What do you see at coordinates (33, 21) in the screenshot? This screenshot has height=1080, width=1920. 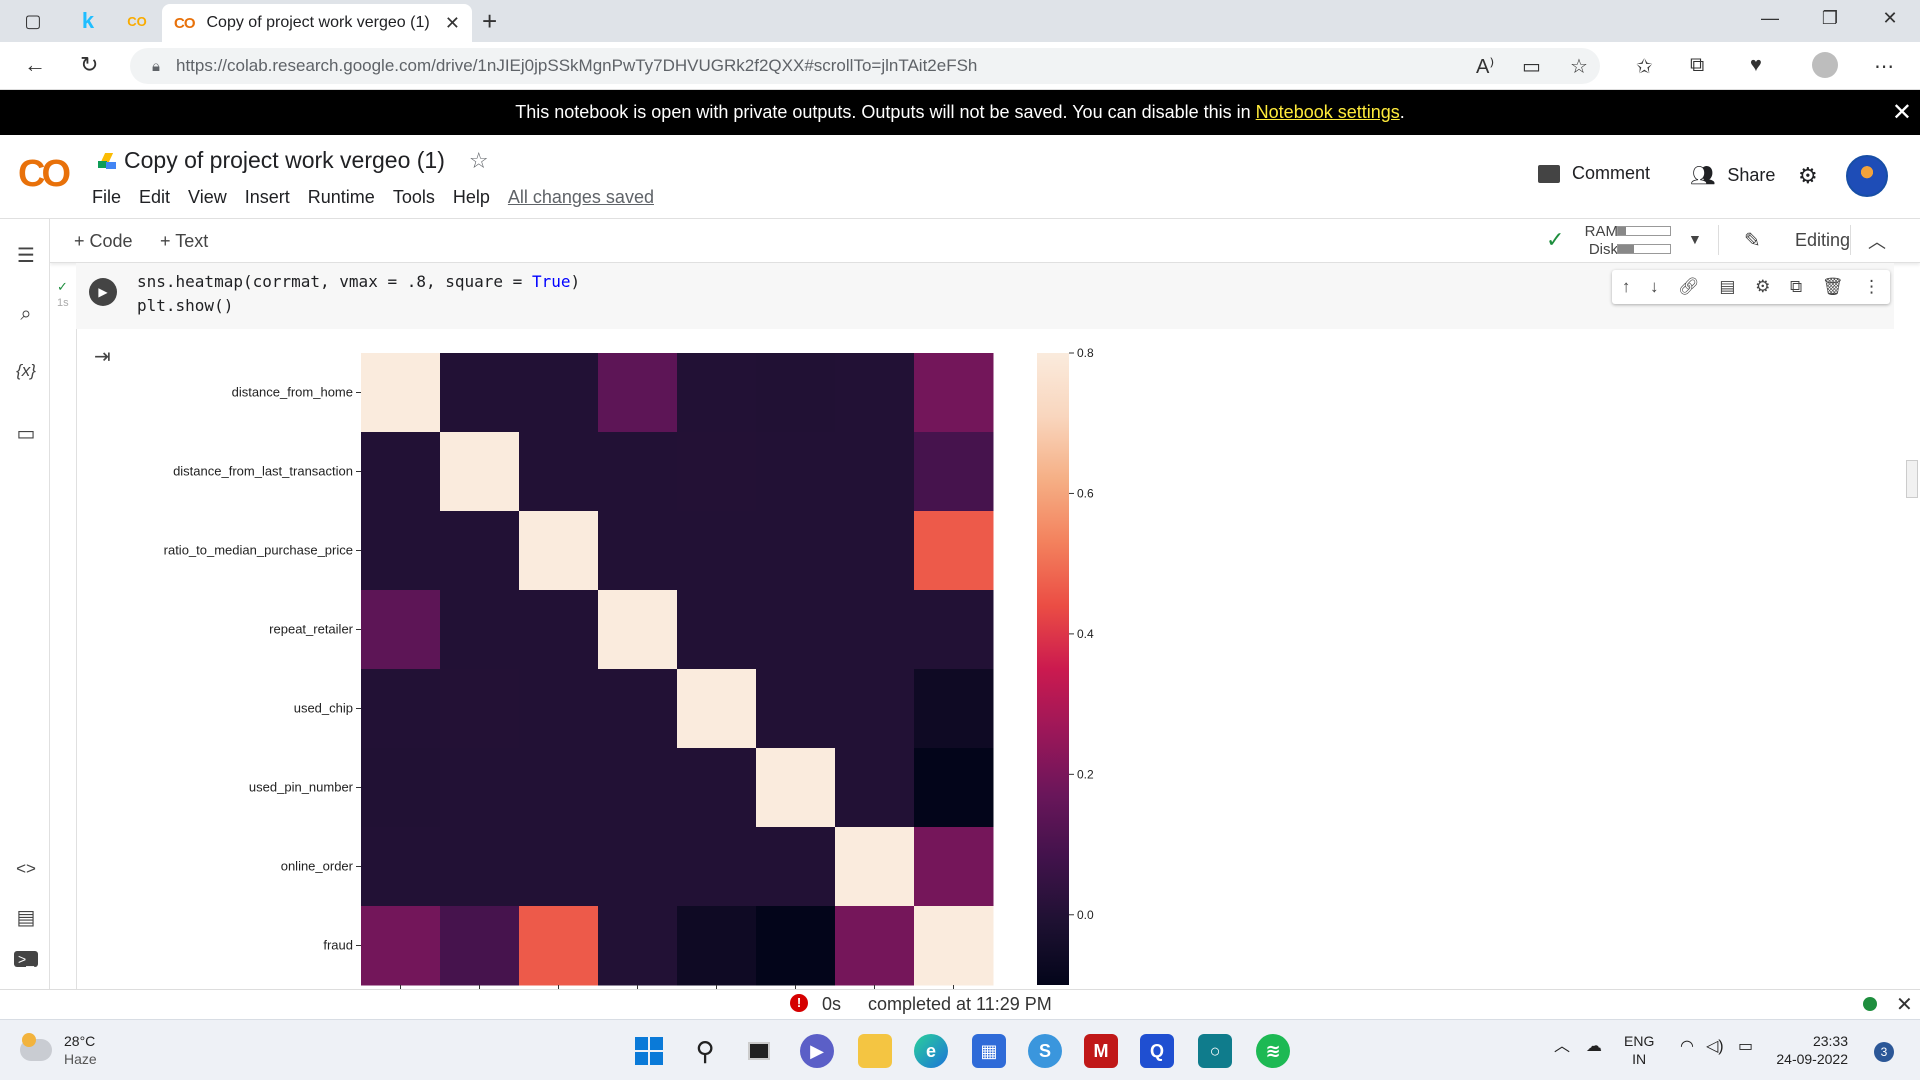 I see `tab-actions-icon: ▢` at bounding box center [33, 21].